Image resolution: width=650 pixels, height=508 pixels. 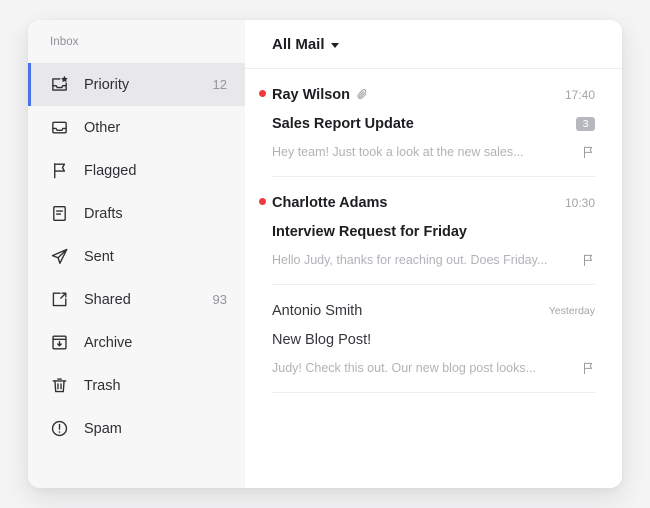 I want to click on sidebar-item-label: Other, so click(x=102, y=127).